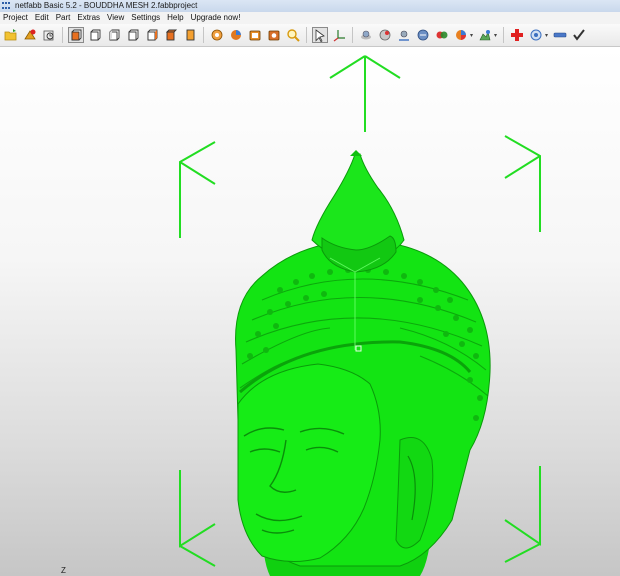 The width and height of the screenshot is (620, 576). What do you see at coordinates (197, 518) in the screenshot?
I see `bounding-box-bottom-left-corner` at bounding box center [197, 518].